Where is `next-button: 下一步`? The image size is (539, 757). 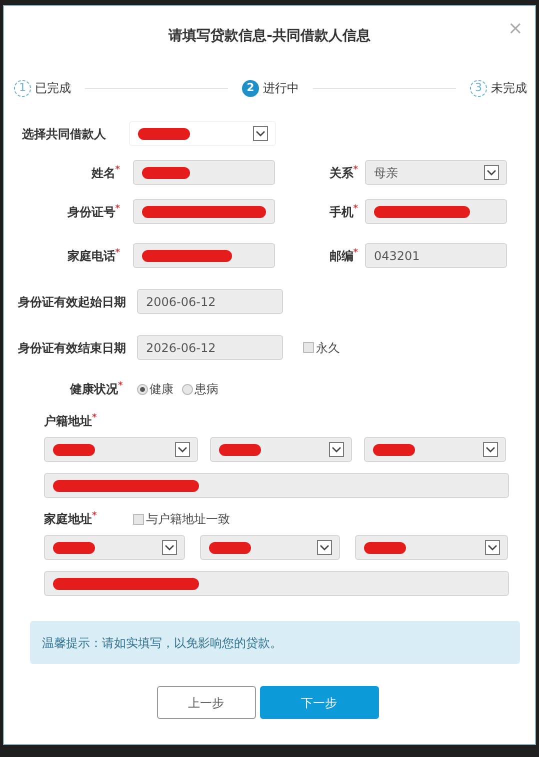
next-button: 下一步 is located at coordinates (319, 702).